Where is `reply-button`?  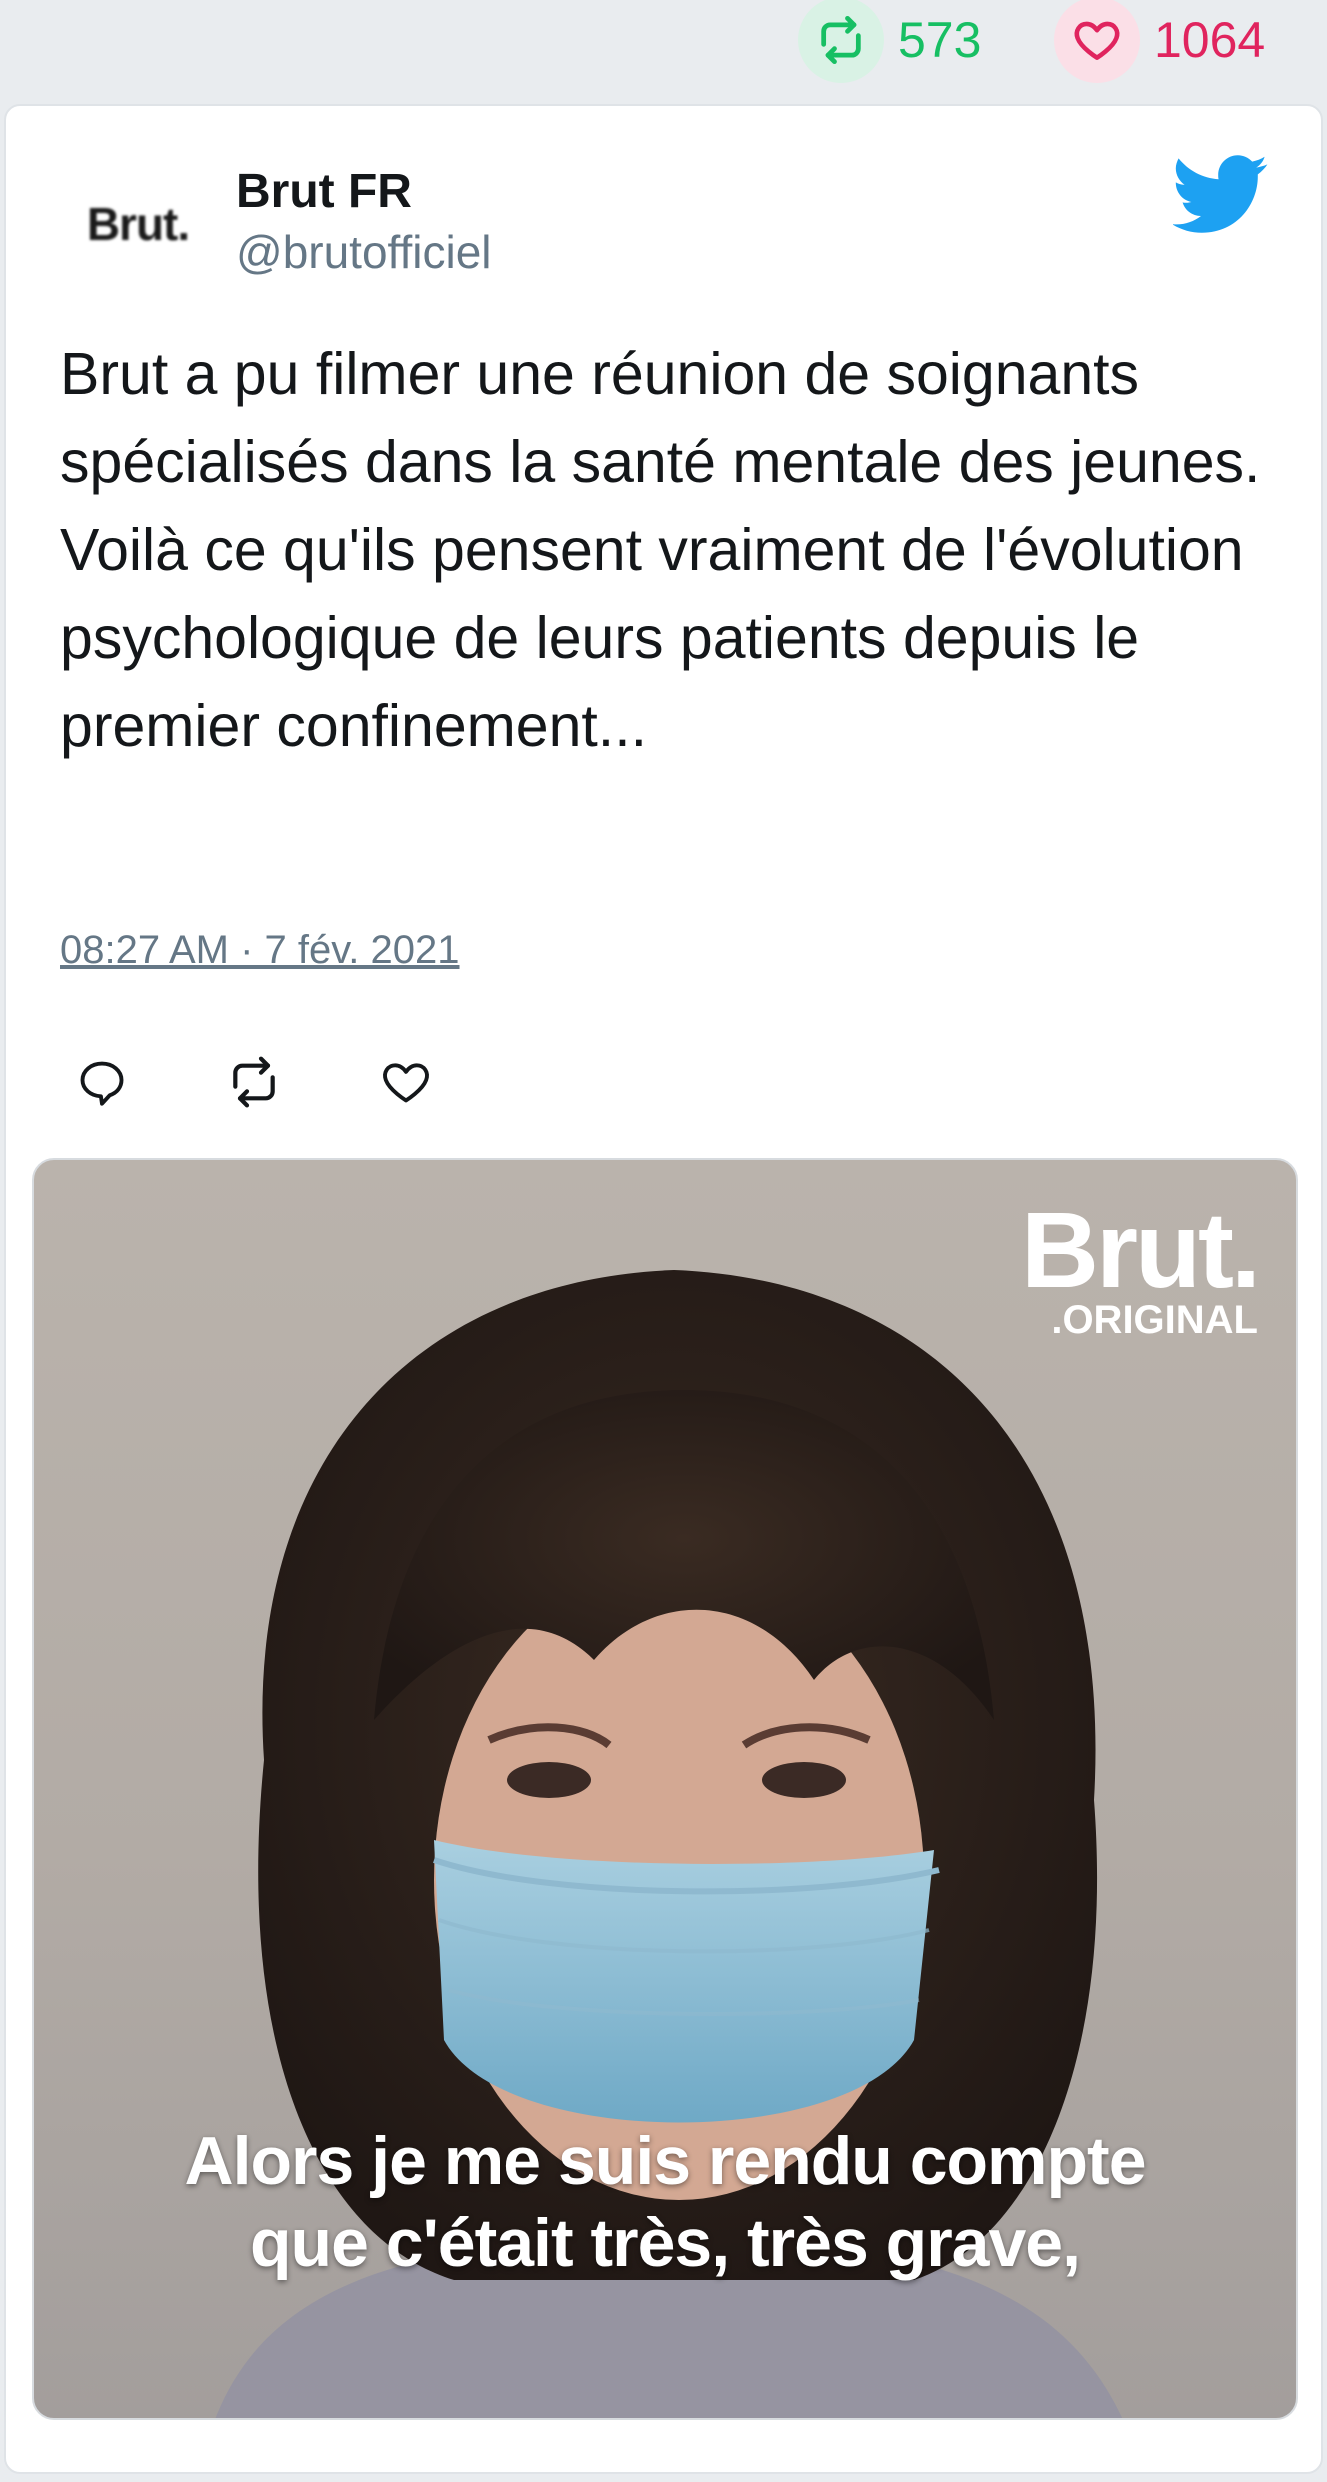 reply-button is located at coordinates (102, 1082).